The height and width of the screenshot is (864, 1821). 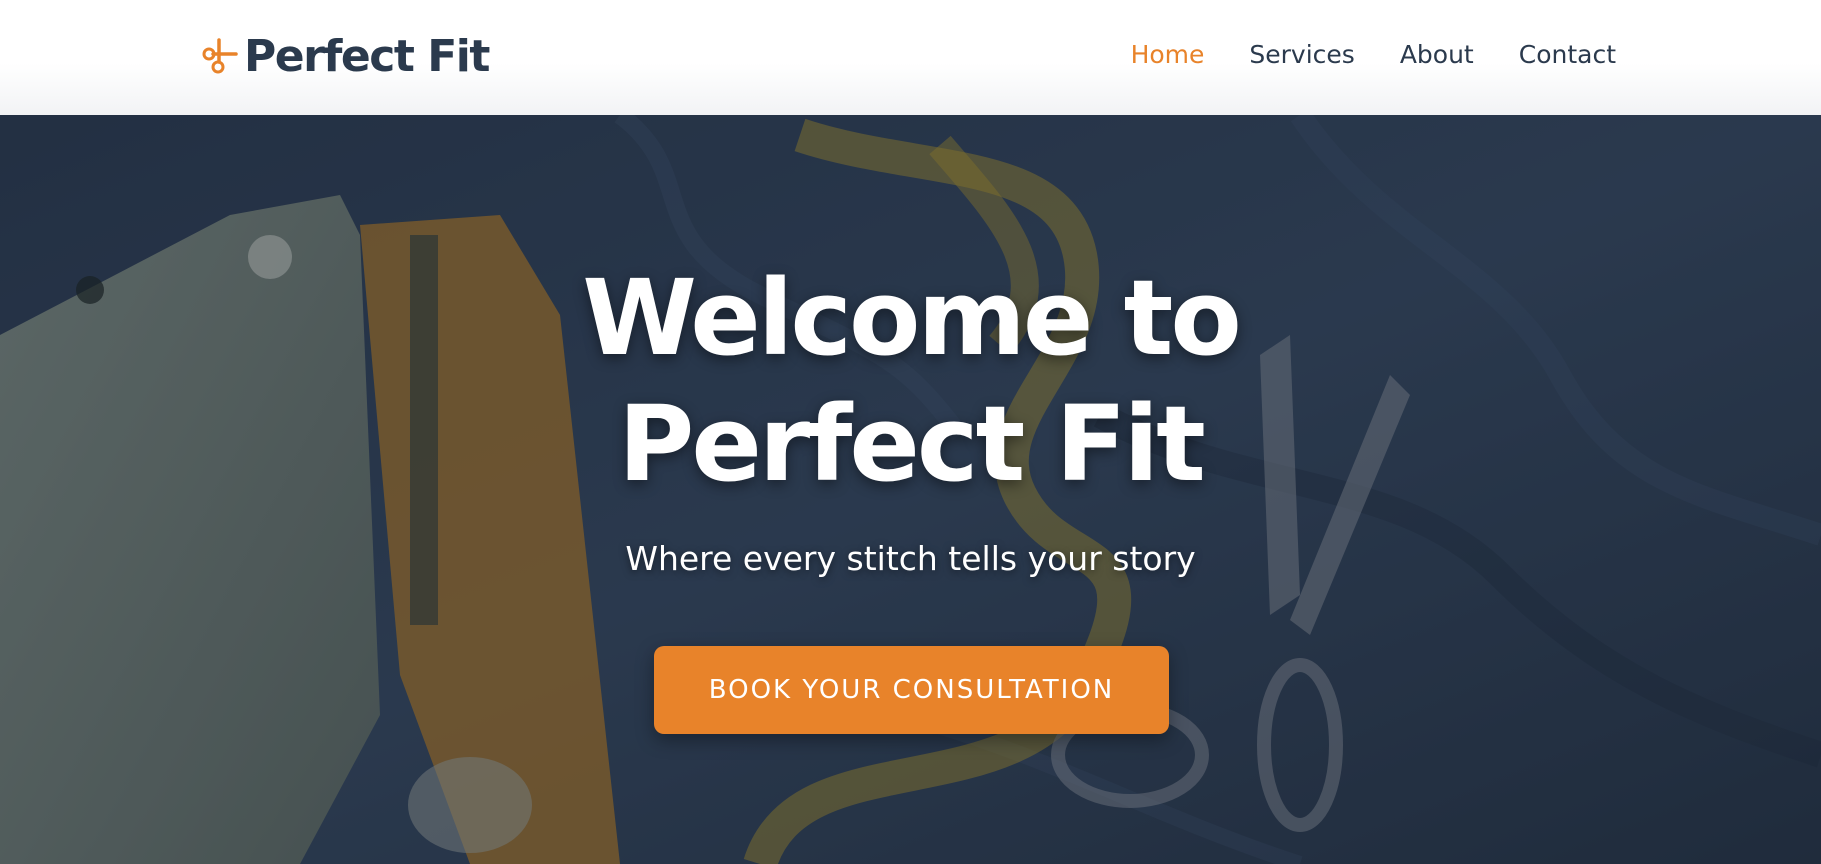 What do you see at coordinates (910, 558) in the screenshot?
I see `hero-subtitle: Where every stitch tells your story` at bounding box center [910, 558].